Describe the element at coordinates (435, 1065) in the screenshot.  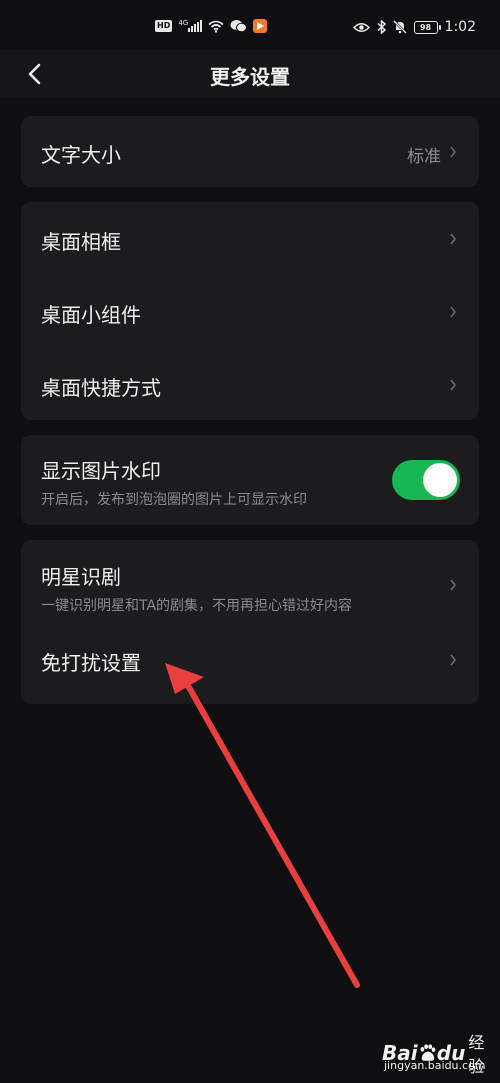
I see `watermark-url: jingyan.baidu.com` at that location.